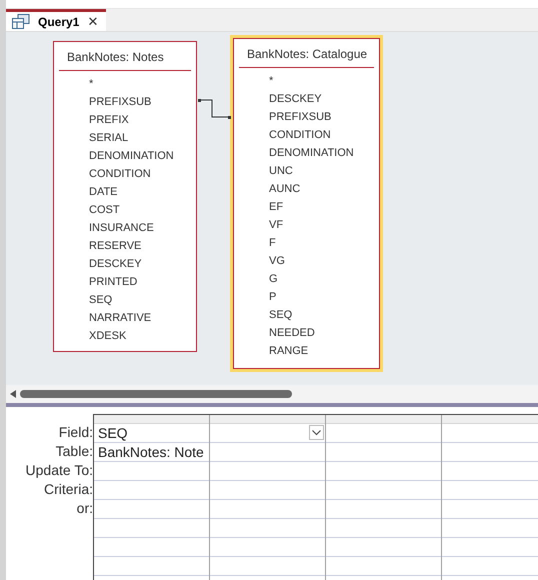  I want to click on field-cell, so click(267, 433).